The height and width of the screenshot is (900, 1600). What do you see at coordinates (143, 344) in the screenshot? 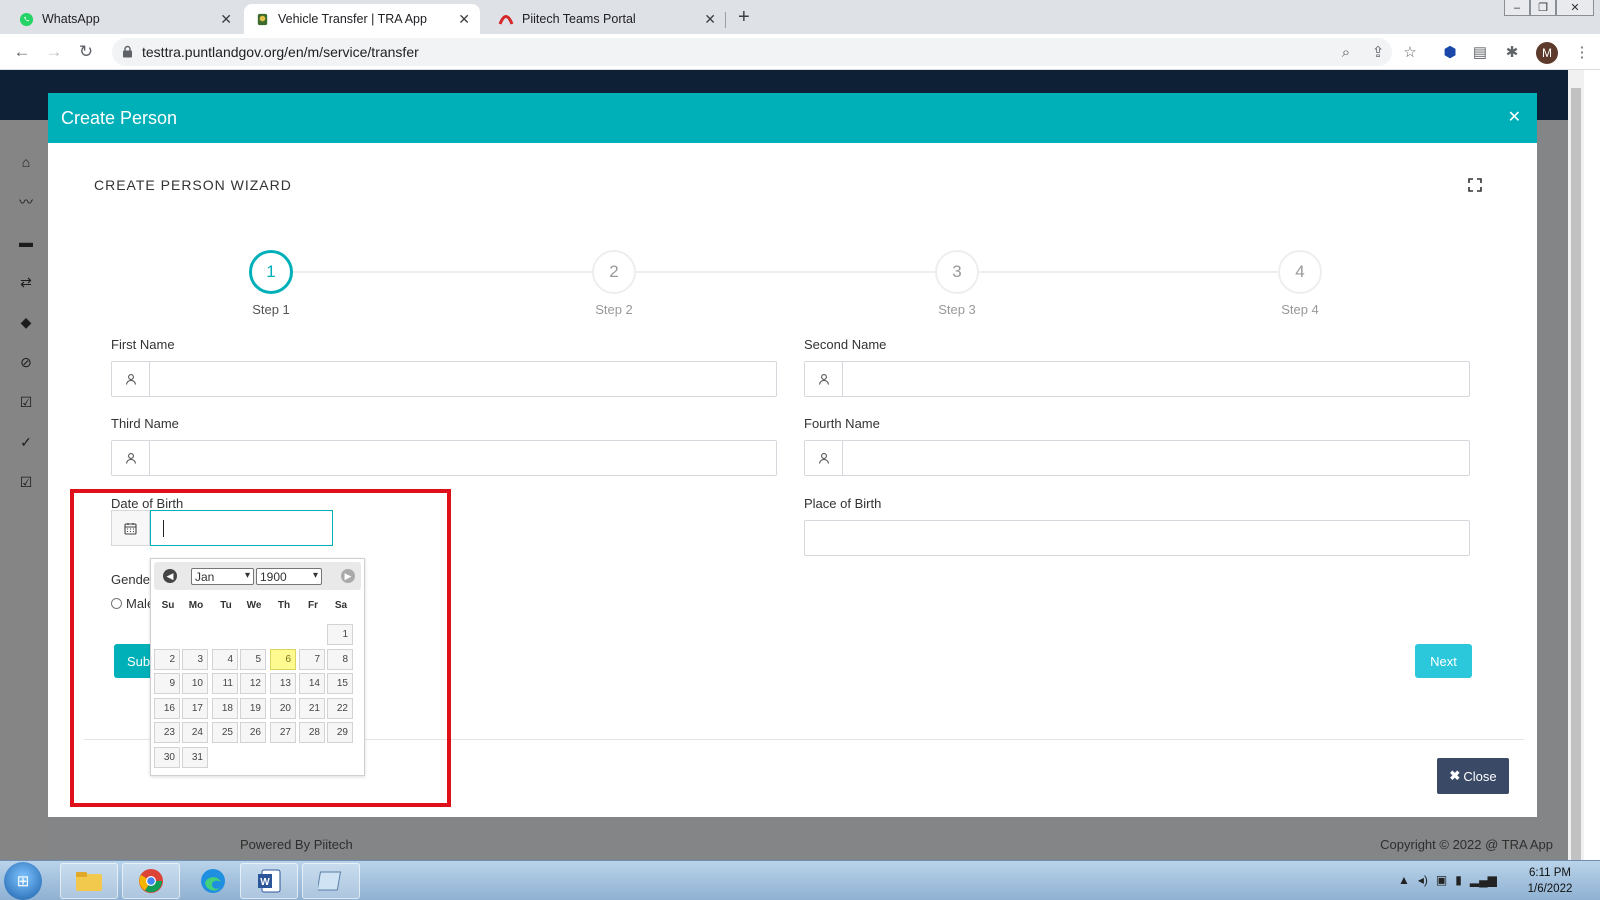
I see `first-name-label: First Name` at bounding box center [143, 344].